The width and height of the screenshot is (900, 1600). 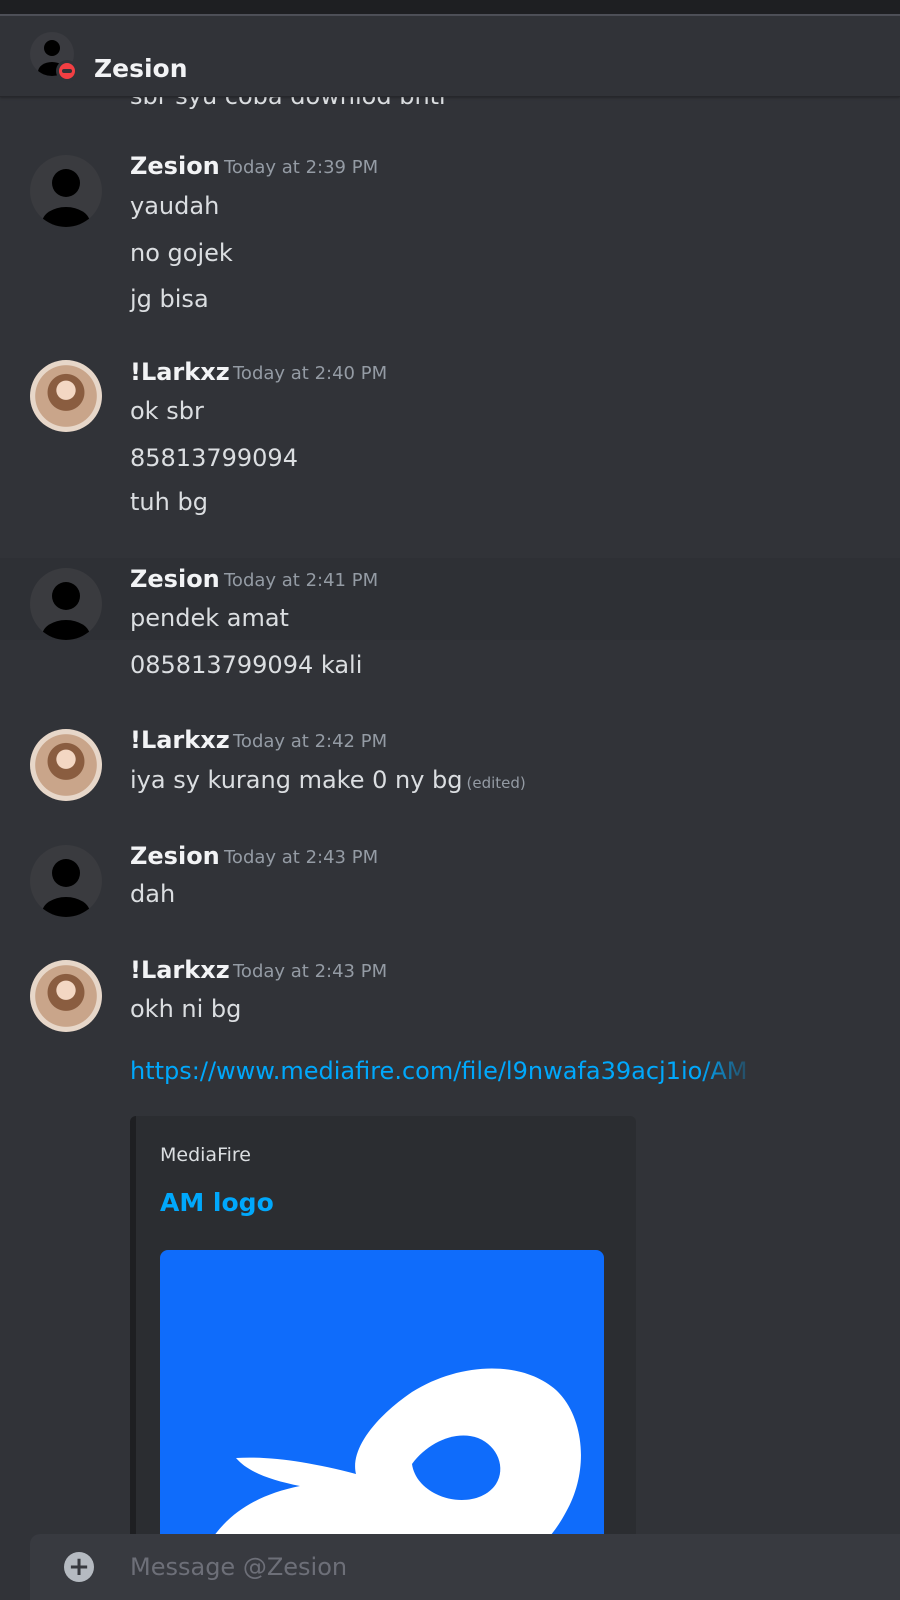 I want to click on add-attachment-button: +, so click(x=79, y=1567).